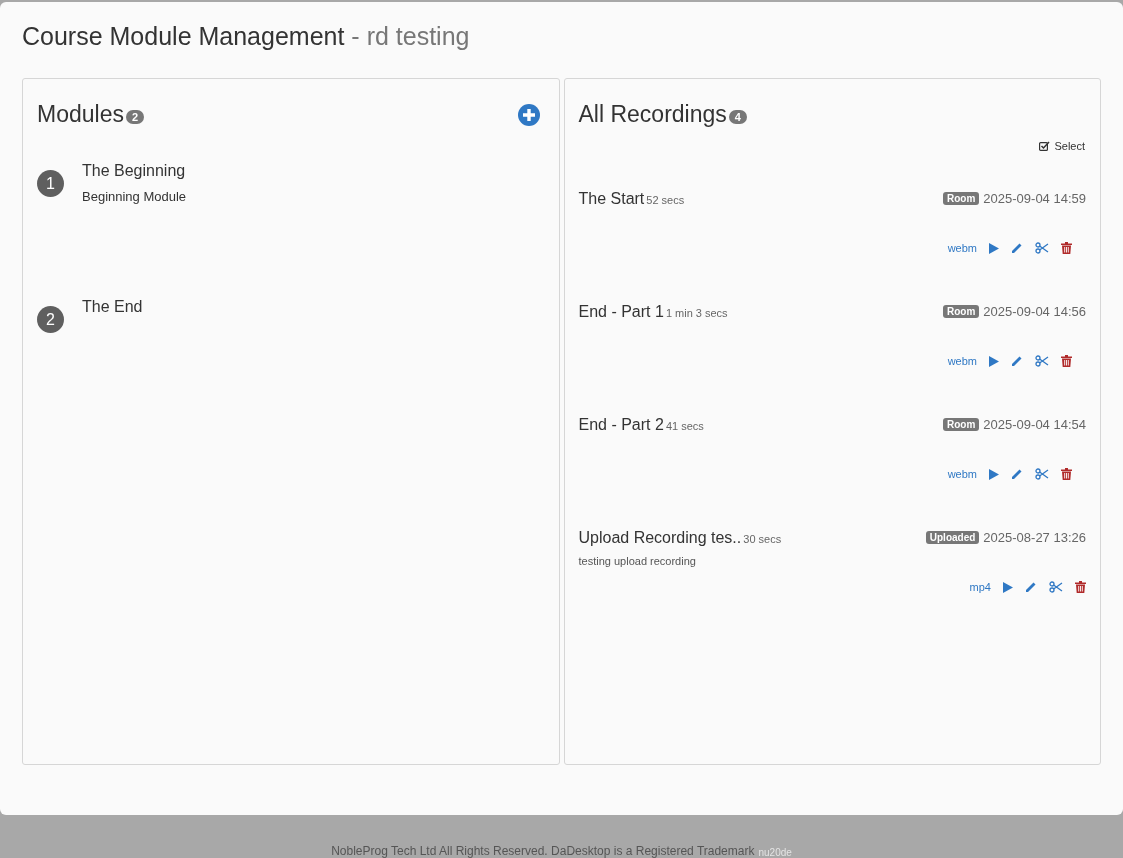  I want to click on module-description: Beginning Module, so click(134, 196).